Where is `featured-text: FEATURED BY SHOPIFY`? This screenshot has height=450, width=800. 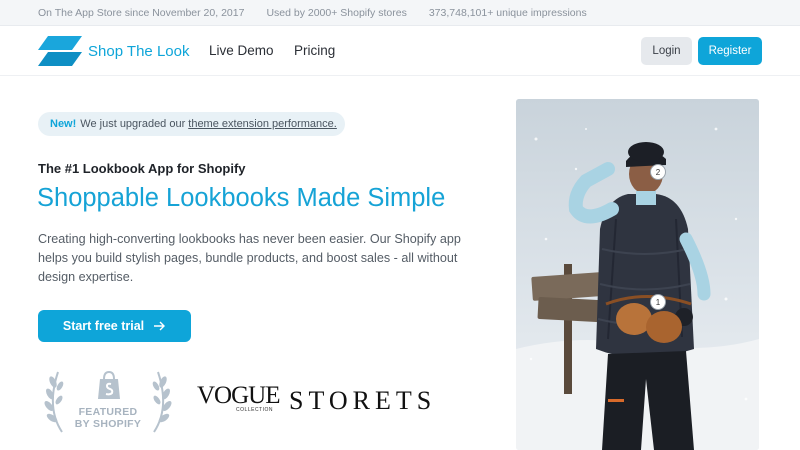 featured-text: FEATURED BY SHOPIFY is located at coordinates (108, 418).